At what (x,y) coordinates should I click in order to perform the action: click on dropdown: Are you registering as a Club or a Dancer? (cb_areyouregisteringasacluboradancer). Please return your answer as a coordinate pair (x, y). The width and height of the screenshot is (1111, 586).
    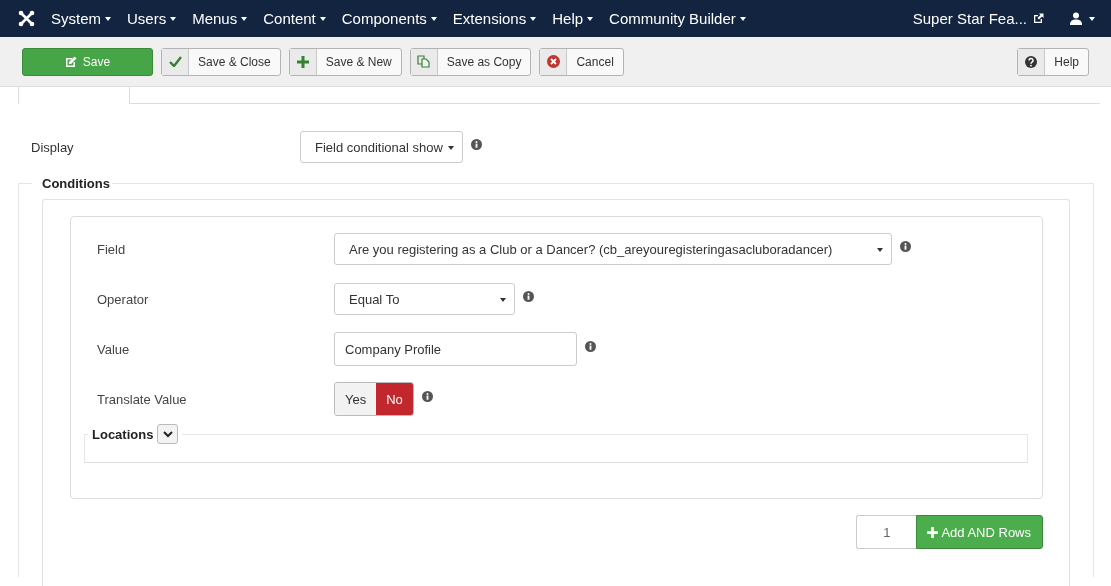
    Looking at the image, I should click on (613, 249).